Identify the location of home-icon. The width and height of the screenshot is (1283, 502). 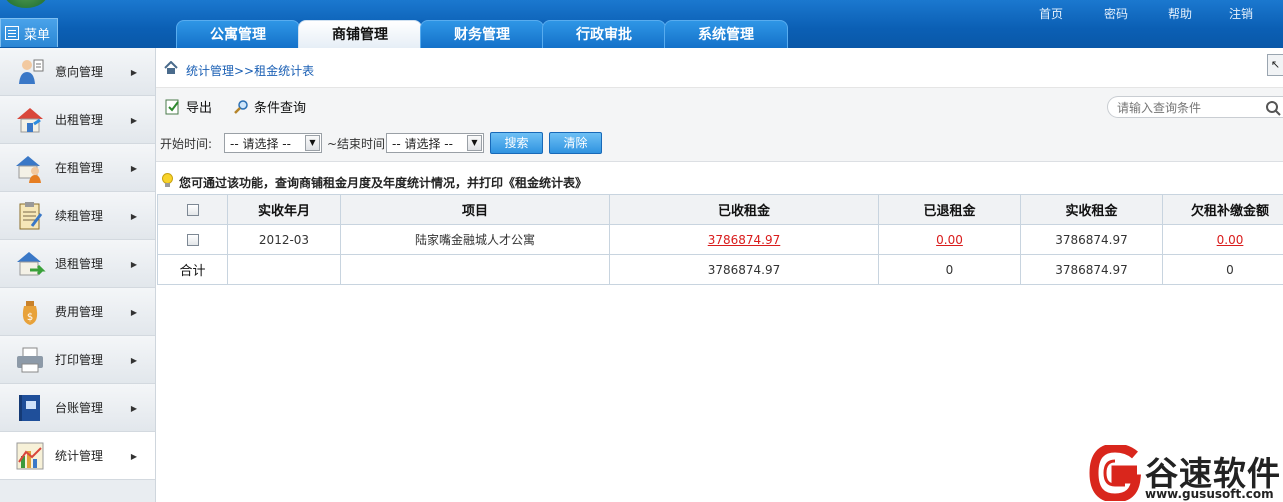
(171, 67).